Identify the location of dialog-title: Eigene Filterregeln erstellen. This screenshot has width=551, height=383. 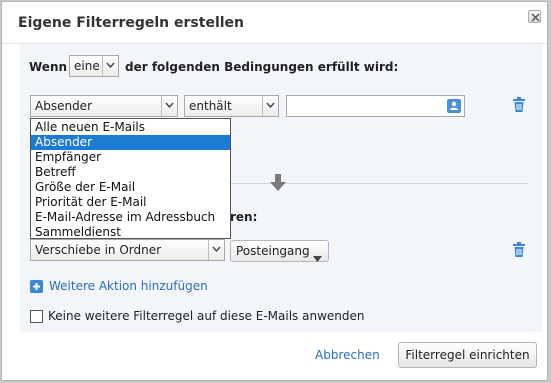
(131, 23).